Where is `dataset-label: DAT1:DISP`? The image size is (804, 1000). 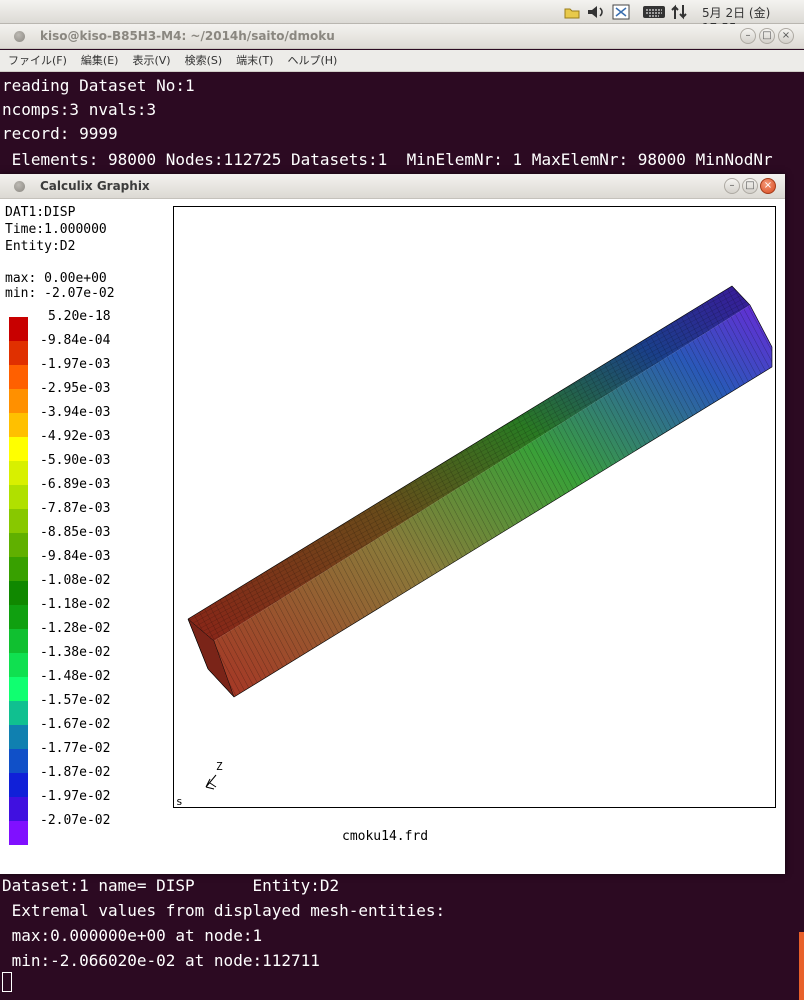 dataset-label: DAT1:DISP is located at coordinates (40, 212).